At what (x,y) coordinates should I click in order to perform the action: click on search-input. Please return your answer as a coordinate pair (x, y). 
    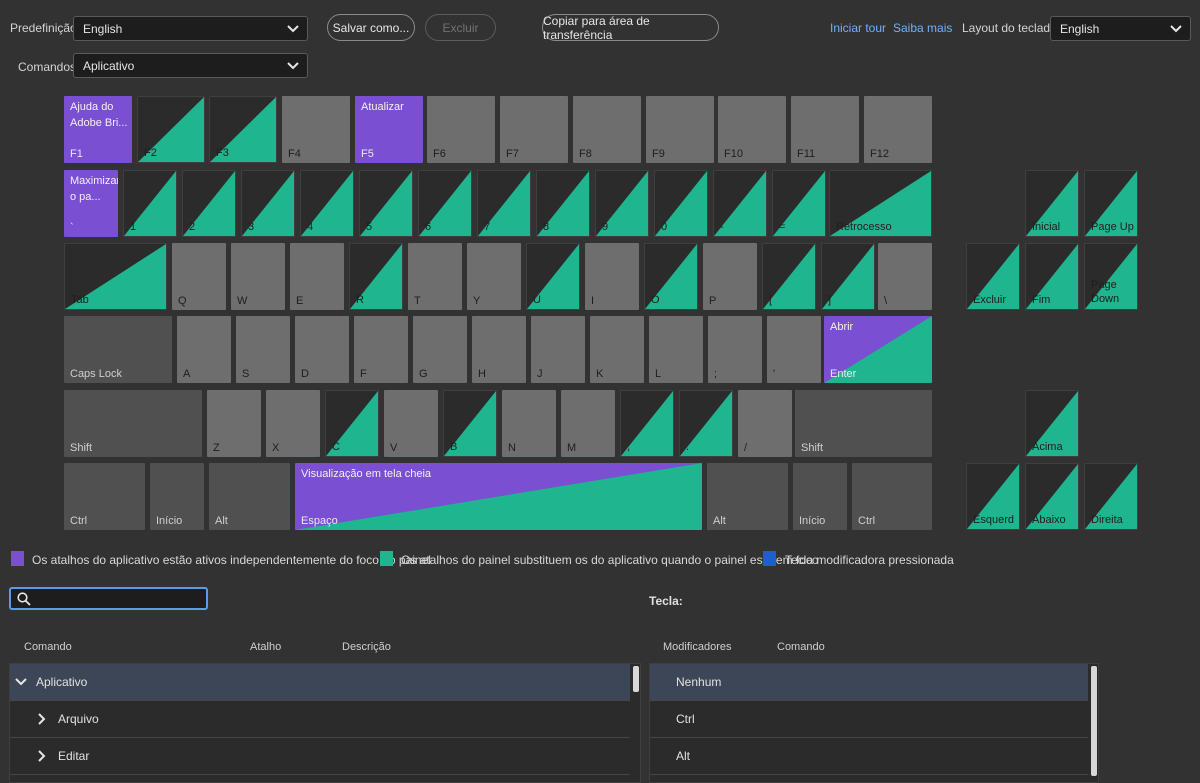
    Looking at the image, I should click on (108, 598).